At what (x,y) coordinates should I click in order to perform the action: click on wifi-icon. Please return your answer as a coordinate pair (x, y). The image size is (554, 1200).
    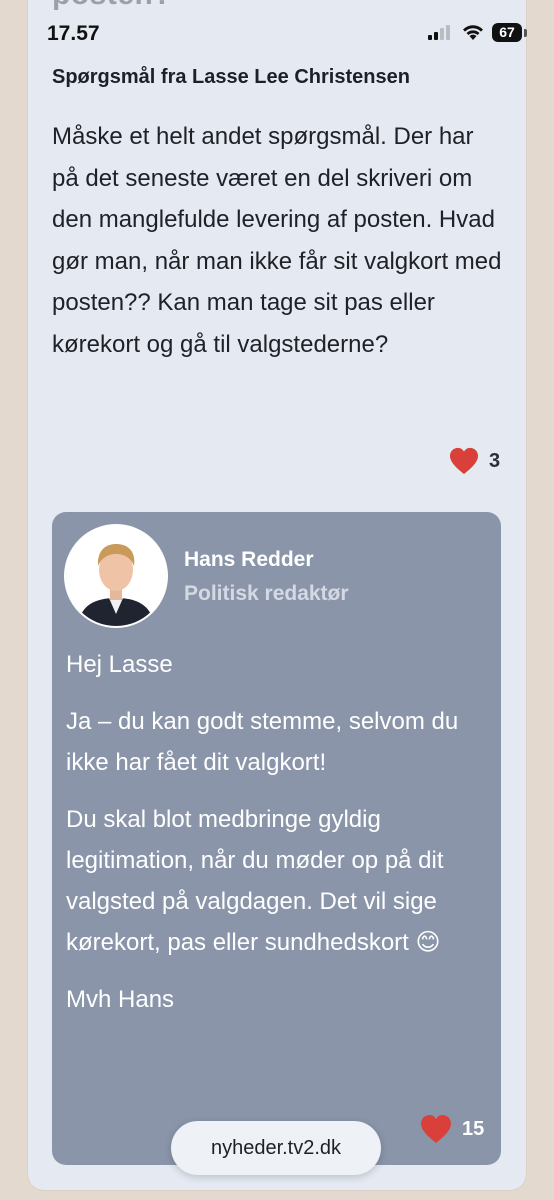
    Looking at the image, I should click on (473, 32).